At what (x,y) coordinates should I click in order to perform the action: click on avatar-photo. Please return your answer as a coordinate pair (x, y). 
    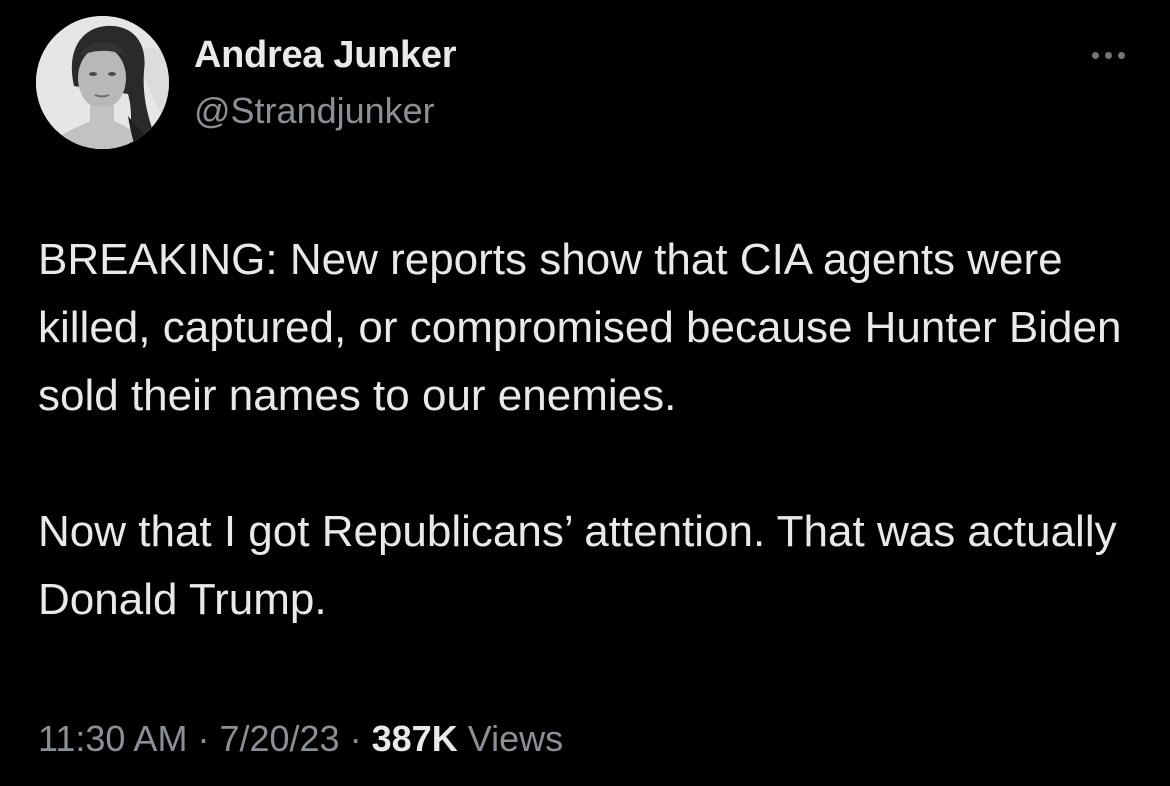
    Looking at the image, I should click on (102, 82).